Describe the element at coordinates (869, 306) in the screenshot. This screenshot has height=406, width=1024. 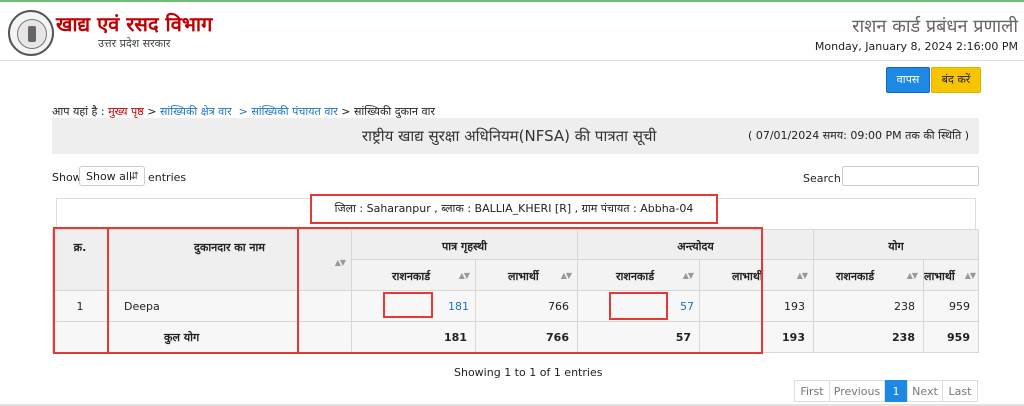
I see `table-row-total-ration: 238` at that location.